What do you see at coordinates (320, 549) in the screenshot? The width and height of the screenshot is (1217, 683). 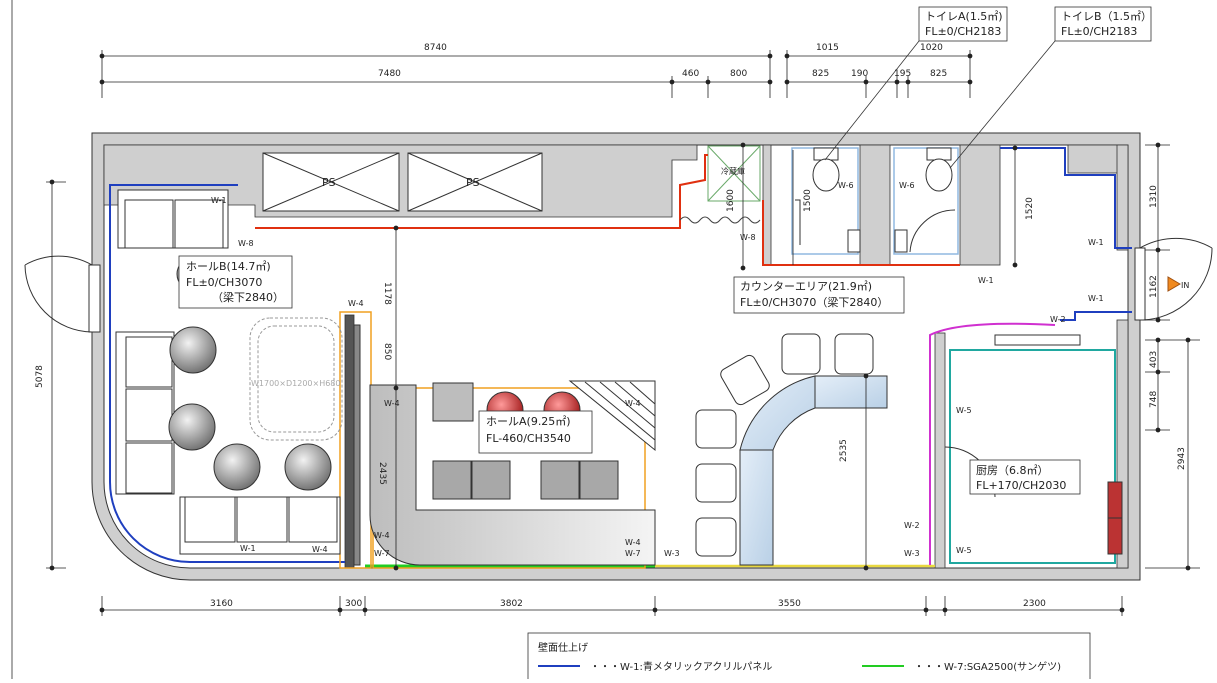 I see `tag-w4-a: W-4` at bounding box center [320, 549].